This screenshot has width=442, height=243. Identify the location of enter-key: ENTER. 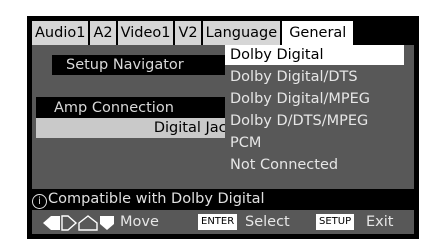
(218, 222).